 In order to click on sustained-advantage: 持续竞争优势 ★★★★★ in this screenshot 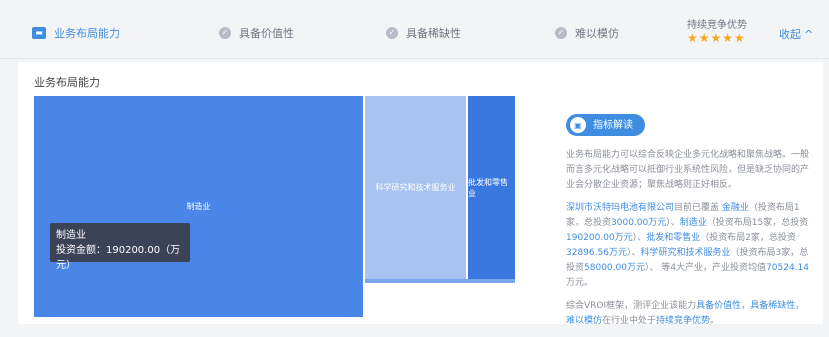, I will do `click(717, 32)`.